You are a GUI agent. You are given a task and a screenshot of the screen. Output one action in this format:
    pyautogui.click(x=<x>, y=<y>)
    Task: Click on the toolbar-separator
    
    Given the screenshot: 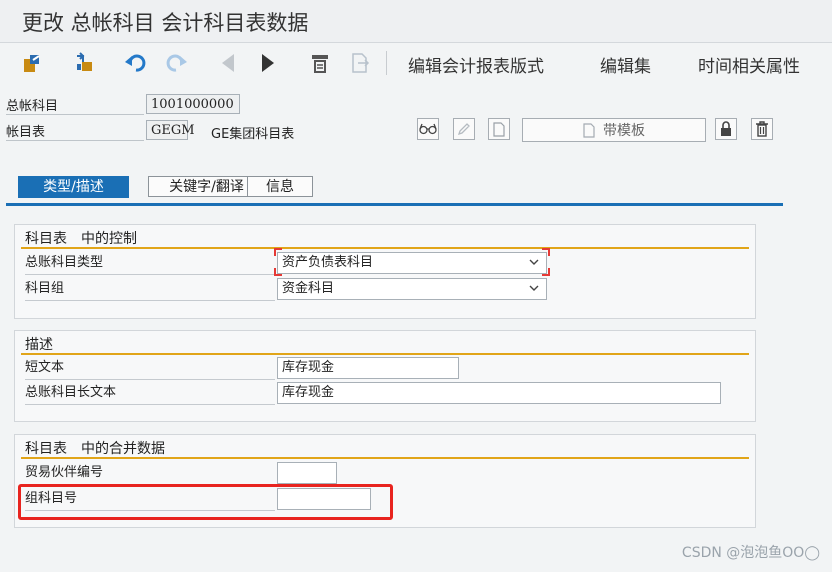 What is the action you would take?
    pyautogui.click(x=386, y=63)
    